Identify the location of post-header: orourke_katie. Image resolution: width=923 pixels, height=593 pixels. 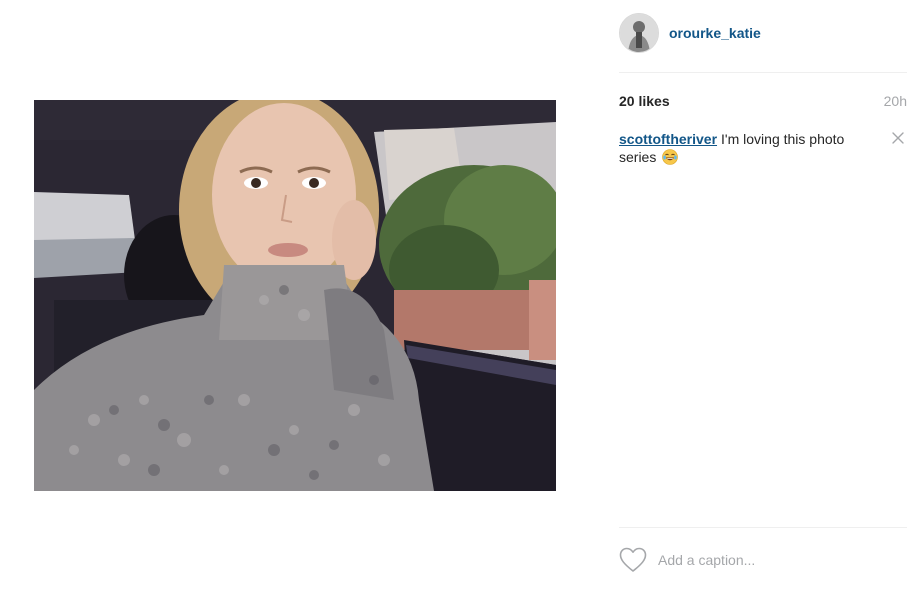
(763, 33).